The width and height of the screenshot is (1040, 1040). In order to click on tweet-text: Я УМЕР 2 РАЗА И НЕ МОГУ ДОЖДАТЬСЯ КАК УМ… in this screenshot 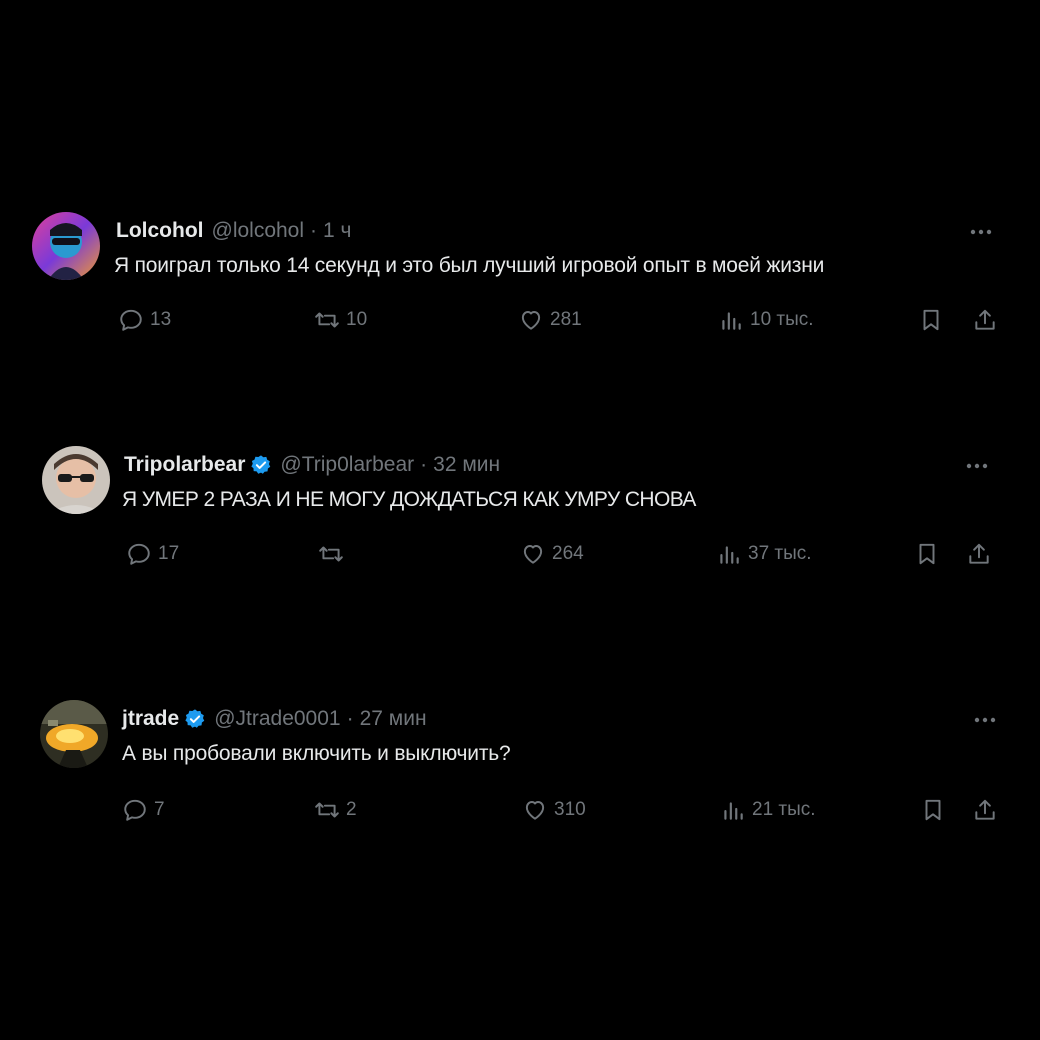, I will do `click(409, 499)`.